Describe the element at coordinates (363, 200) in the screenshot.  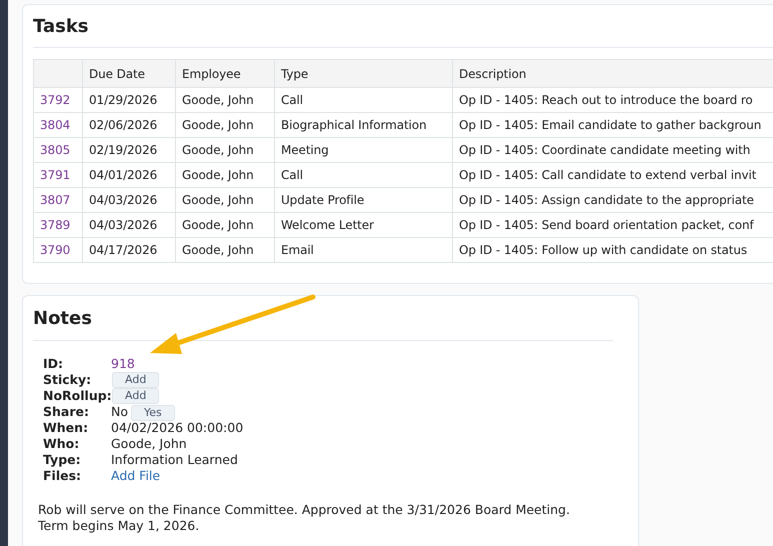
I see `table-cell: Update Profile` at that location.